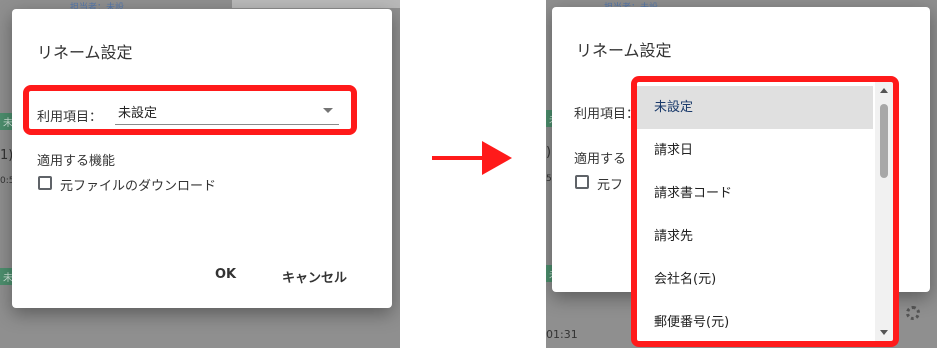 This screenshot has width=937, height=348. What do you see at coordinates (458, 158) in the screenshot?
I see `arrow-shaft` at bounding box center [458, 158].